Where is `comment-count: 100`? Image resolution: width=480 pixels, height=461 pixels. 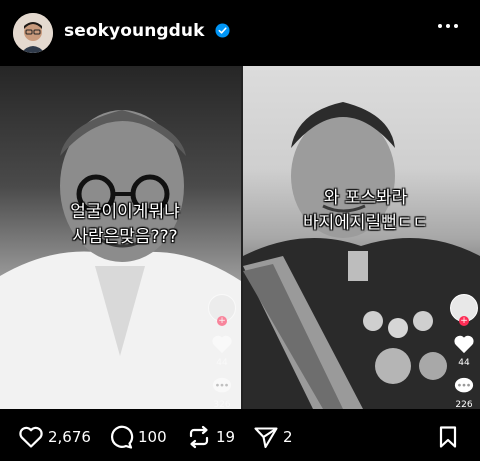
comment-count: 100 is located at coordinates (152, 437).